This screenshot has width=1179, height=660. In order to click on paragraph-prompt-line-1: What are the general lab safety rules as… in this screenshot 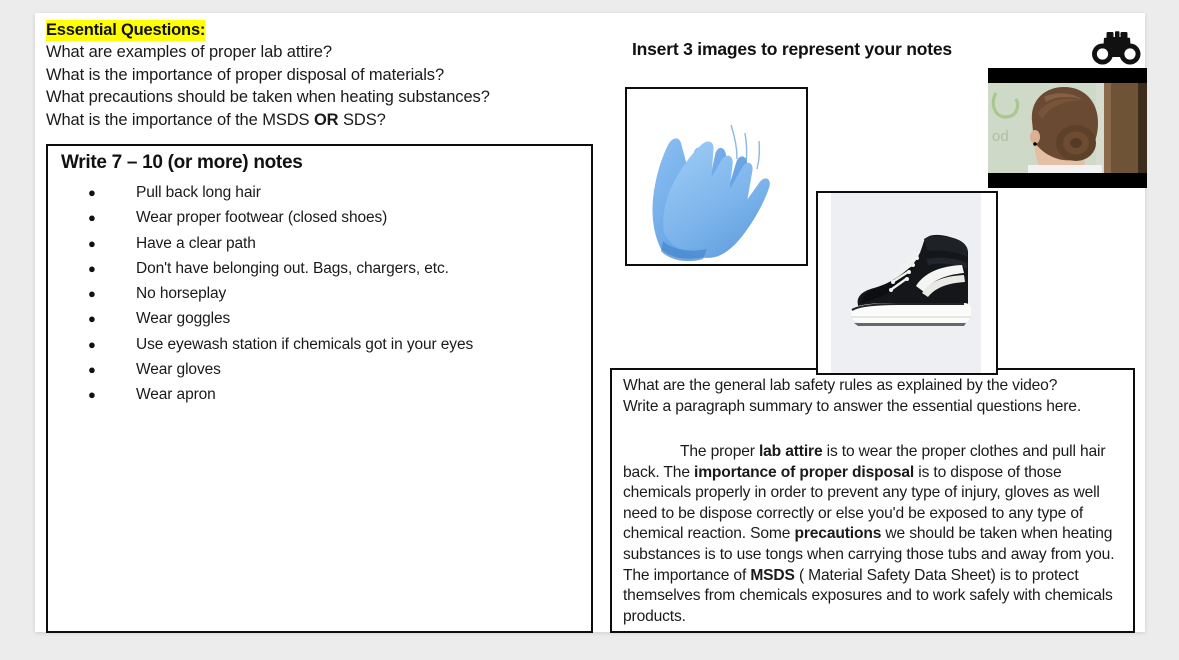, I will do `click(840, 385)`.